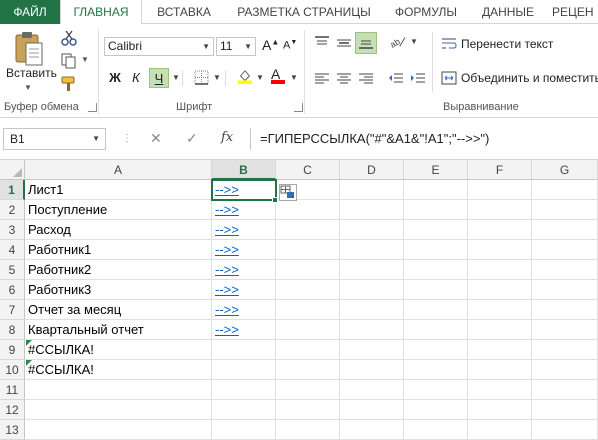  Describe the element at coordinates (396, 79) in the screenshot. I see `decrease-indent-icon` at that location.